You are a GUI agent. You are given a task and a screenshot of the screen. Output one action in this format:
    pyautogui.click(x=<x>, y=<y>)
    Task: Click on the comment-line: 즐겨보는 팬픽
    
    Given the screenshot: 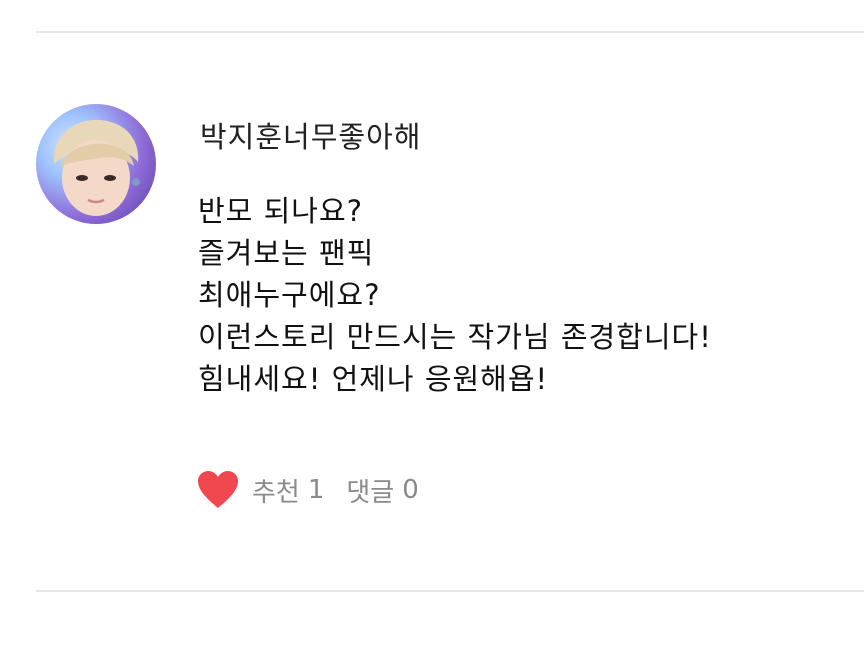 What is the action you would take?
    pyautogui.click(x=286, y=253)
    